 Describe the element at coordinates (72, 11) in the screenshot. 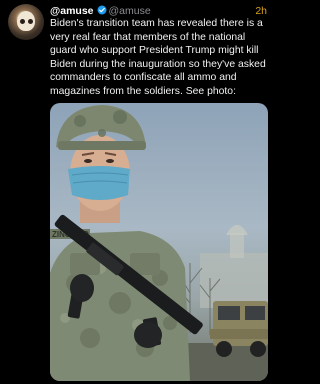

I see `display-name: @amuse` at that location.